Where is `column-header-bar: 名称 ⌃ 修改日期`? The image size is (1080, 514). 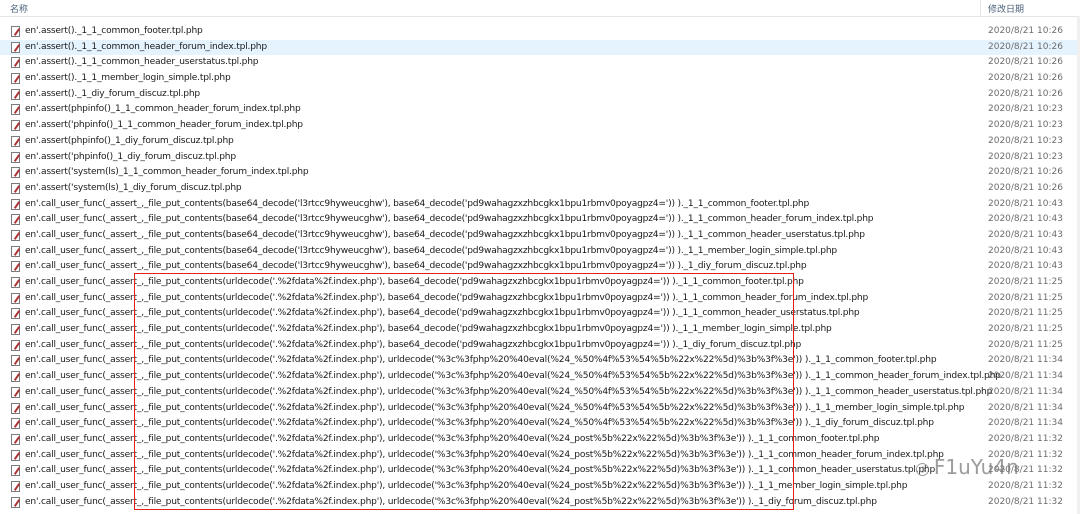
column-header-bar: 名称 ⌃ 修改日期 is located at coordinates (540, 8).